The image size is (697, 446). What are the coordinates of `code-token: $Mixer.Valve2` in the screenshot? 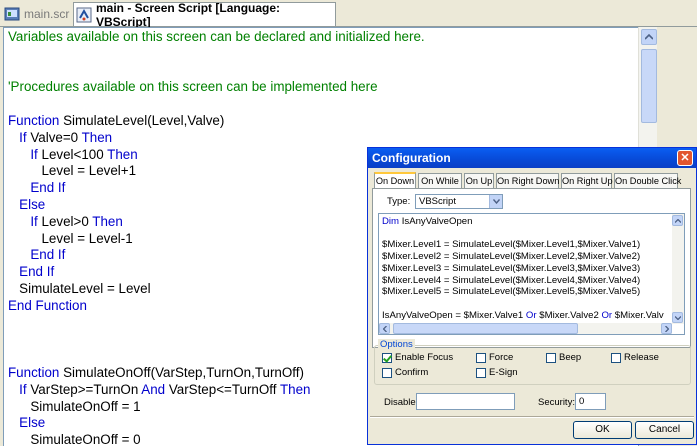 It's located at (569, 315).